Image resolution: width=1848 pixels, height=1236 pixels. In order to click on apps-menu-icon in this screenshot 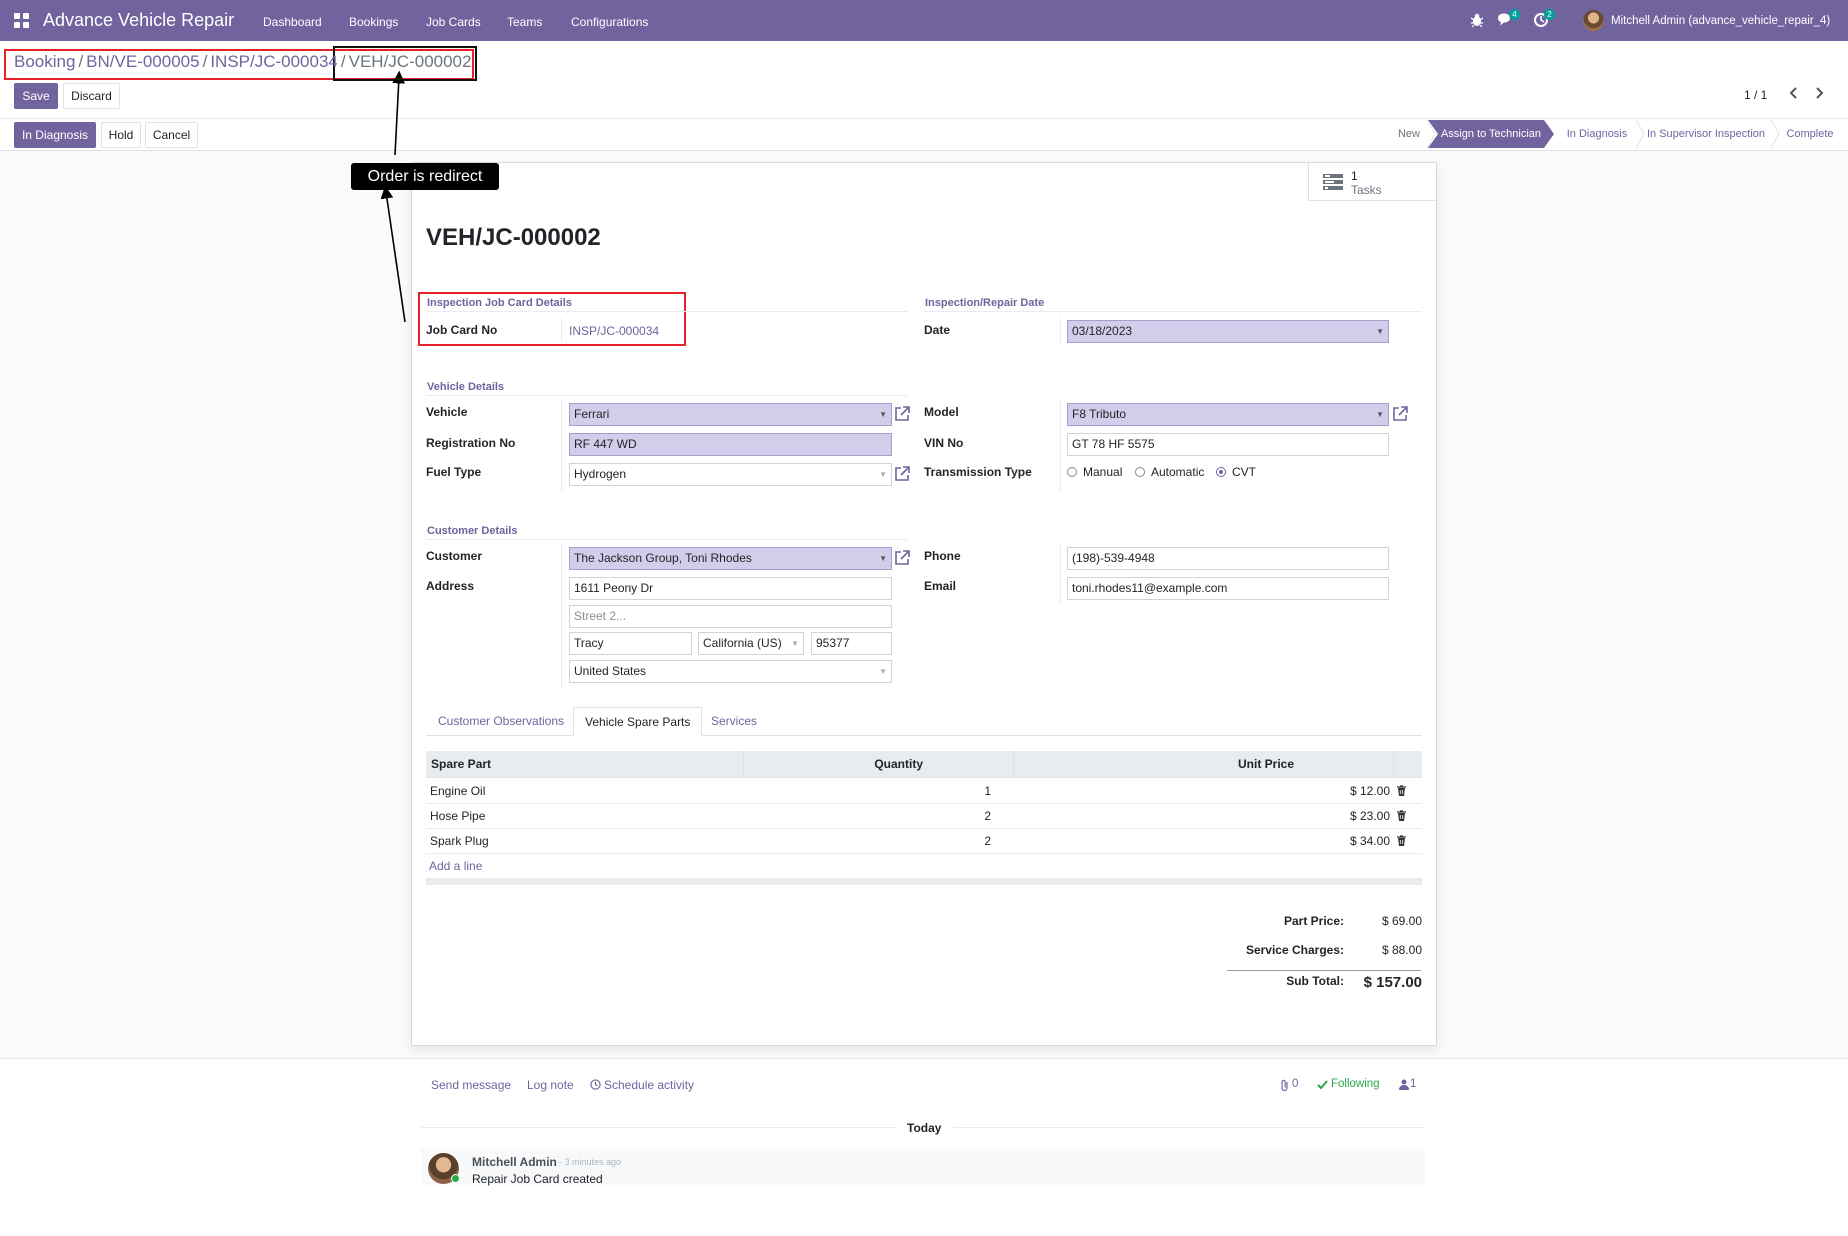, I will do `click(21, 20)`.